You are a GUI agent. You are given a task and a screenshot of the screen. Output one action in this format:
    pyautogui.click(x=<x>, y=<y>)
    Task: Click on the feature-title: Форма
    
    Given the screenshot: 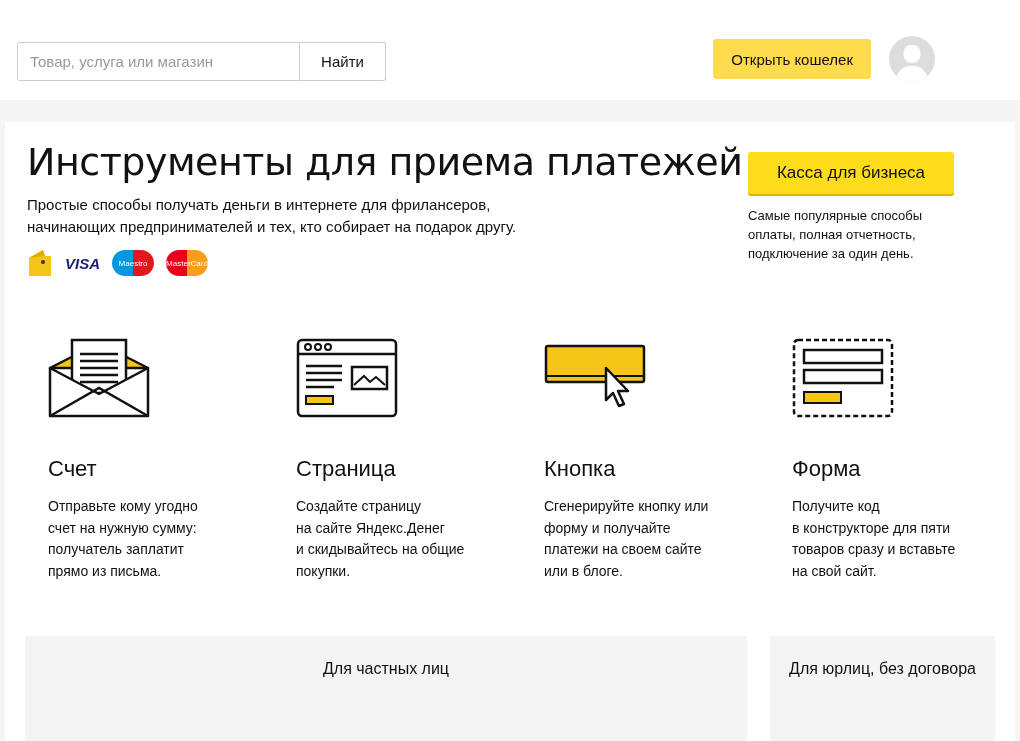 What is the action you would take?
    pyautogui.click(x=827, y=469)
    